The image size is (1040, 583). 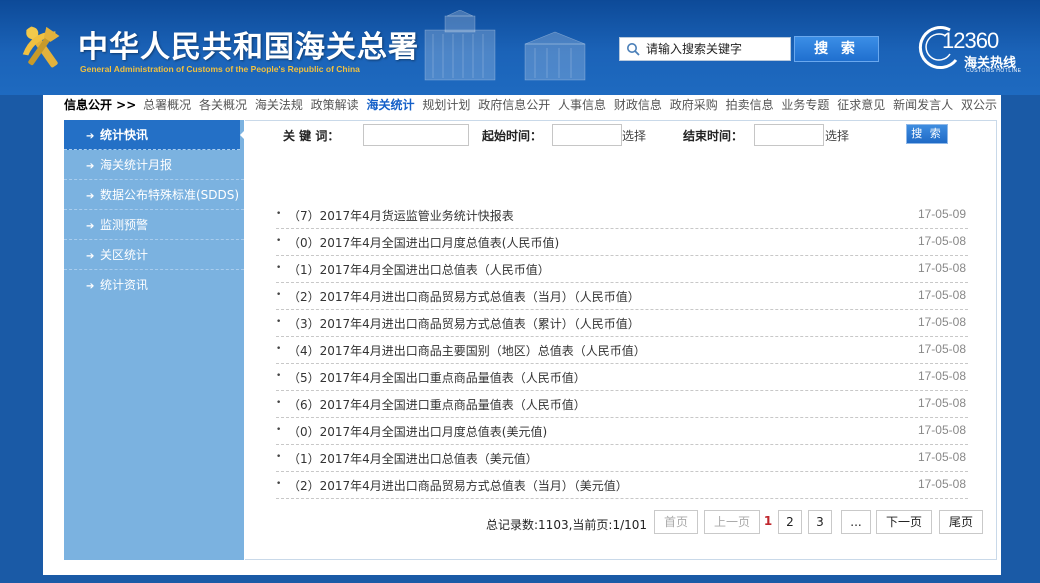 What do you see at coordinates (279, 104) in the screenshot?
I see `nav-item-regulations: 海关法规` at bounding box center [279, 104].